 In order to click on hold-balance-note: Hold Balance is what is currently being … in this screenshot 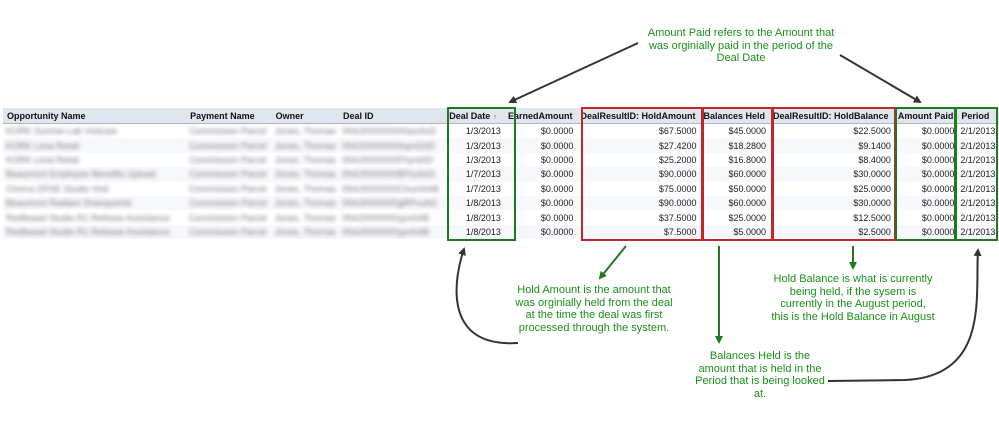, I will do `click(853, 298)`.